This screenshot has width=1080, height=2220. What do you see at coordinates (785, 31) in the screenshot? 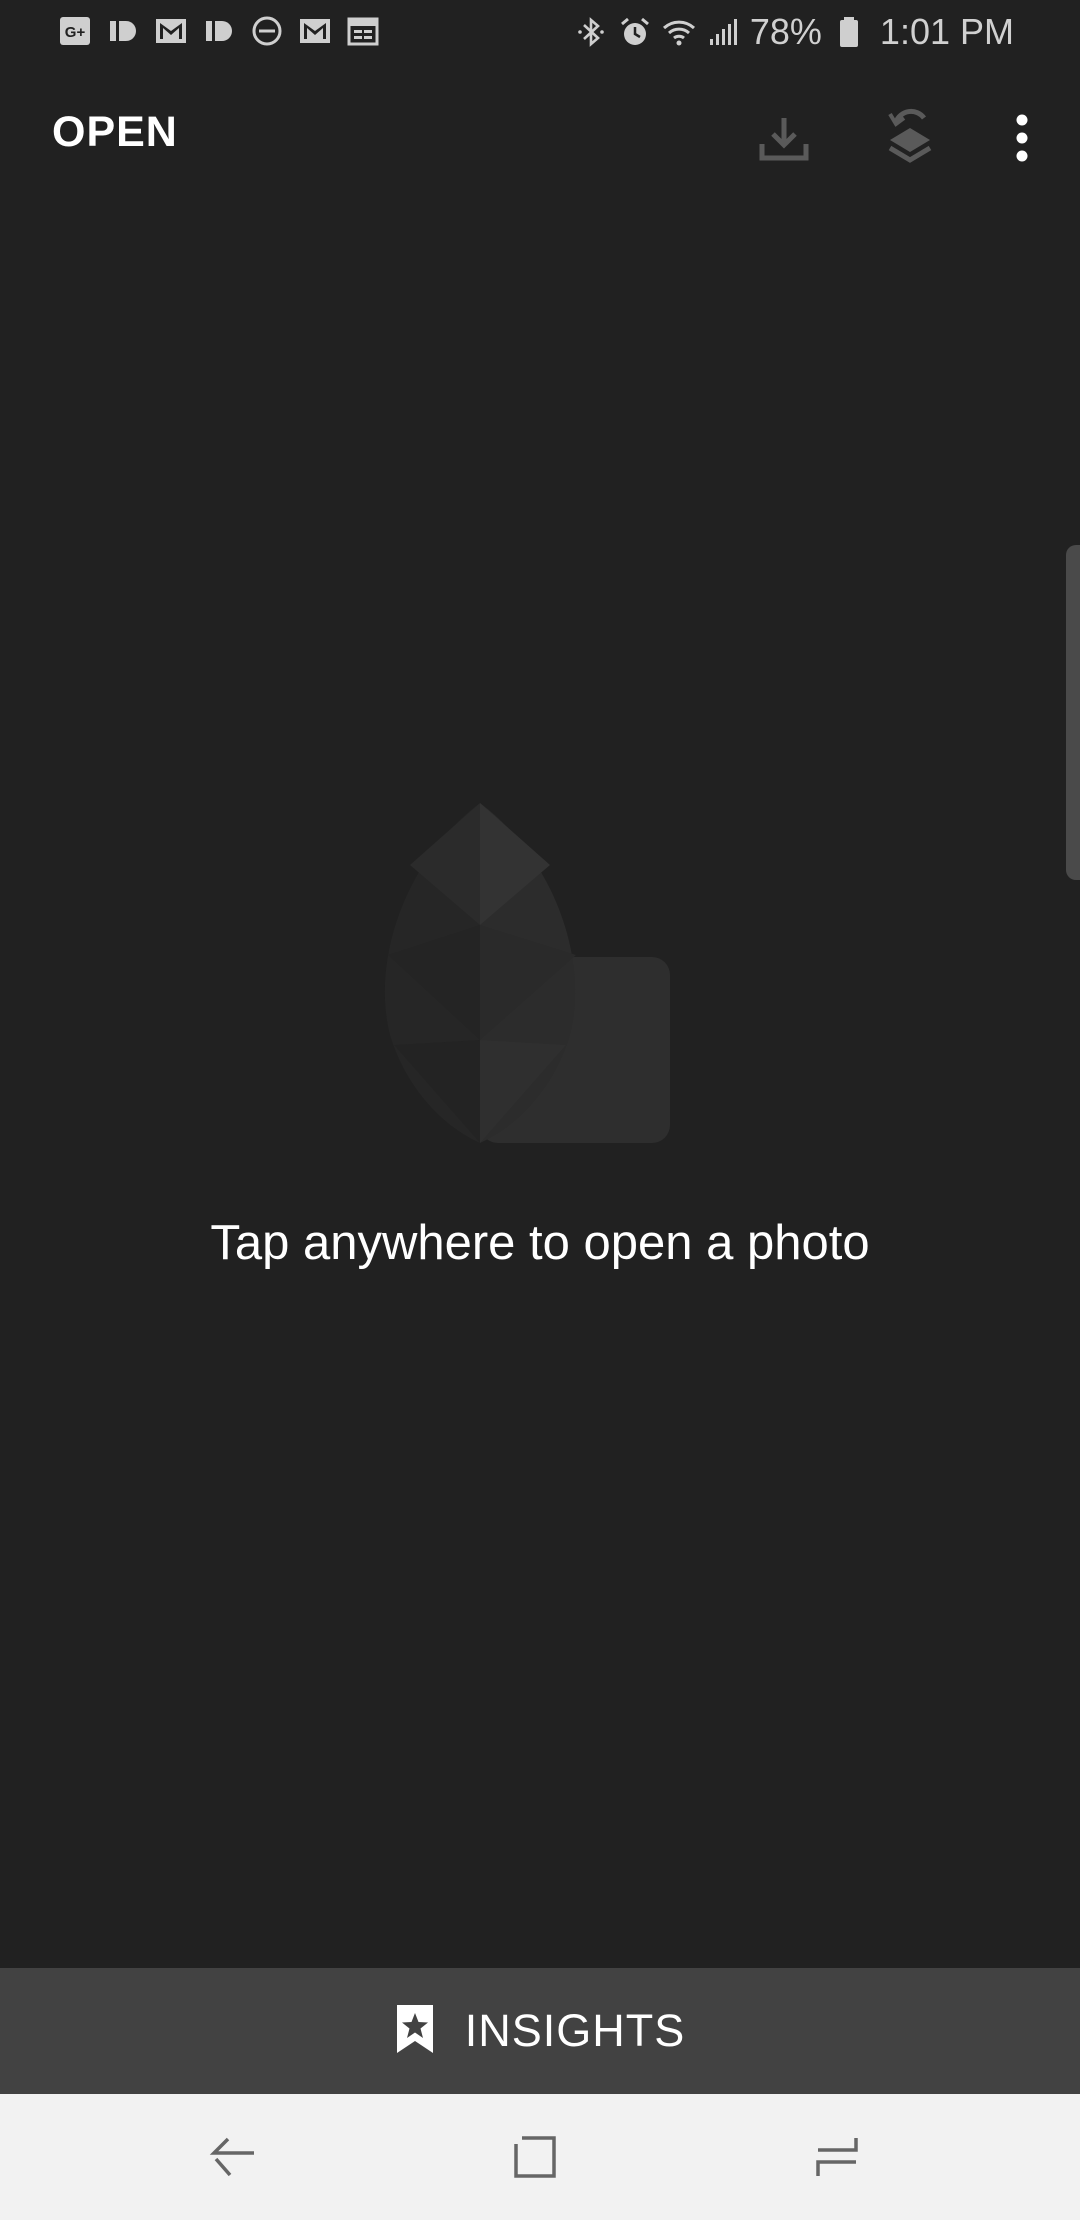
I see `battery-percent: 78%` at bounding box center [785, 31].